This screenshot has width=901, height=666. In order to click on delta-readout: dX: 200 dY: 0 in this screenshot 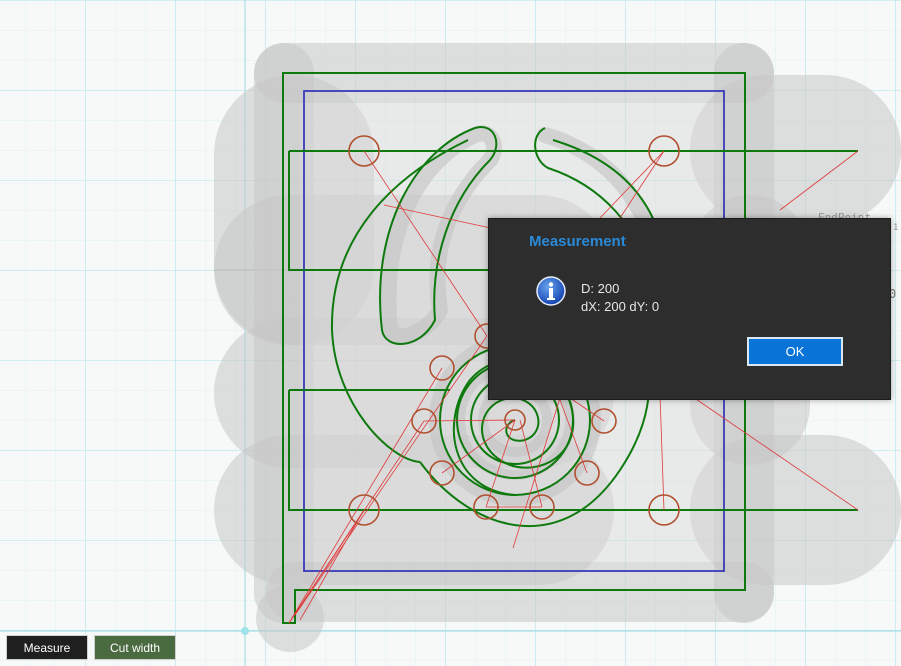, I will do `click(620, 306)`.